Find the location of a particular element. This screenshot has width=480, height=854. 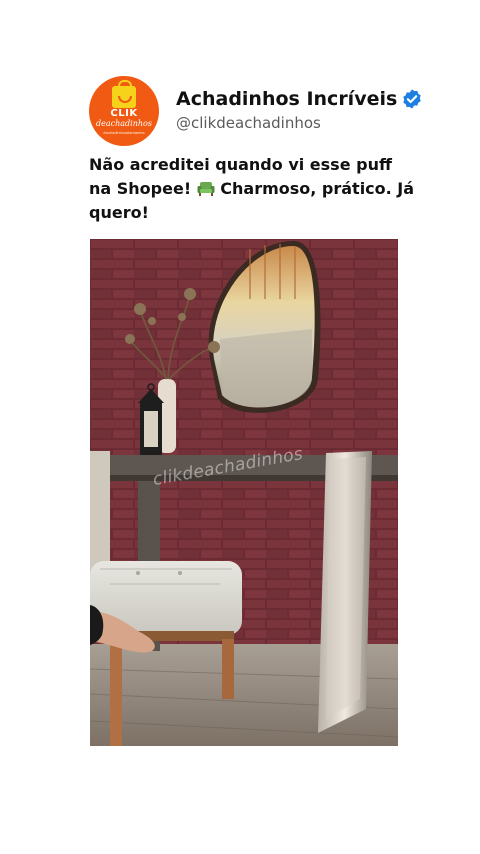

avatar-logo-tagline: #achadinhosdiamantes is located at coordinates (124, 132).